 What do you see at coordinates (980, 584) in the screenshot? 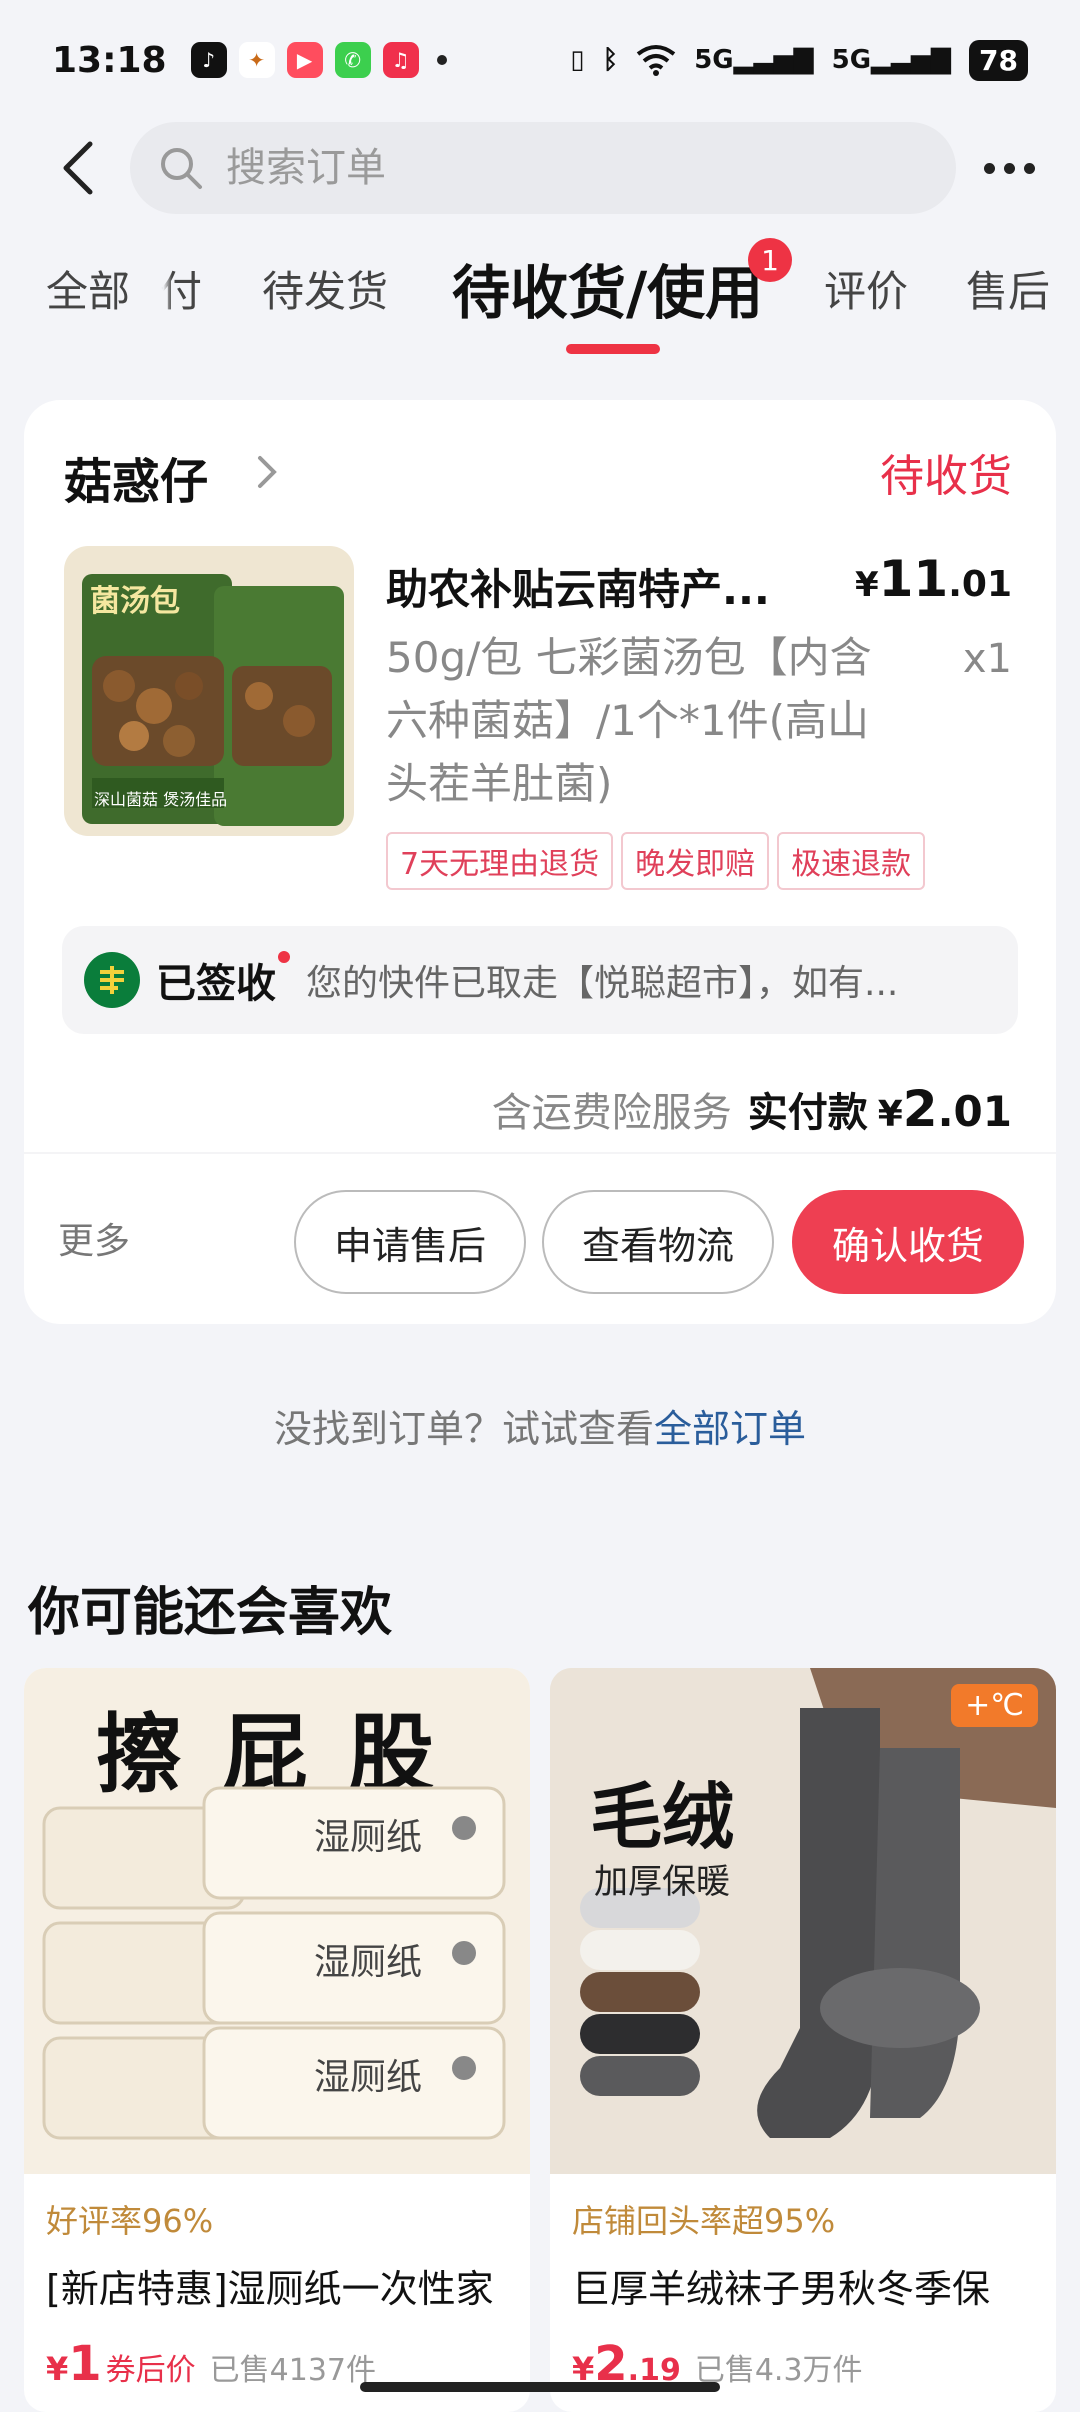
I see `price-decimal: .01` at bounding box center [980, 584].